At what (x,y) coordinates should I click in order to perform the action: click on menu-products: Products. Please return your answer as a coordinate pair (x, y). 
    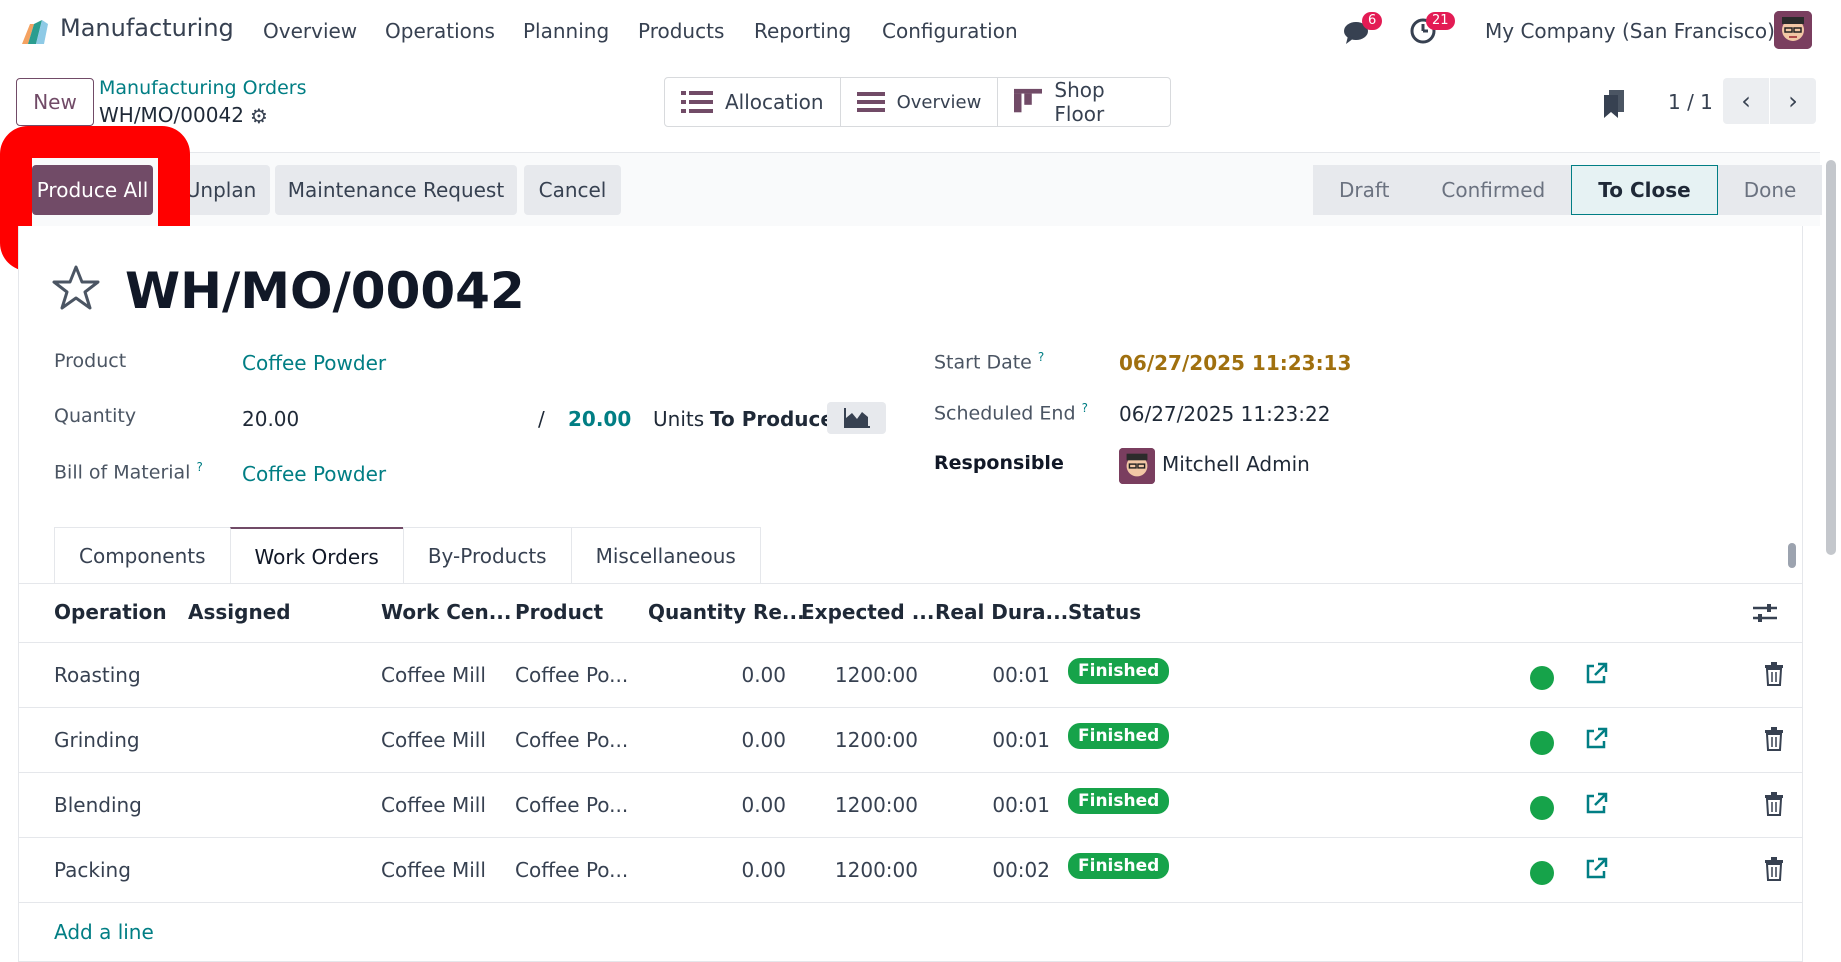
    Looking at the image, I should click on (681, 31).